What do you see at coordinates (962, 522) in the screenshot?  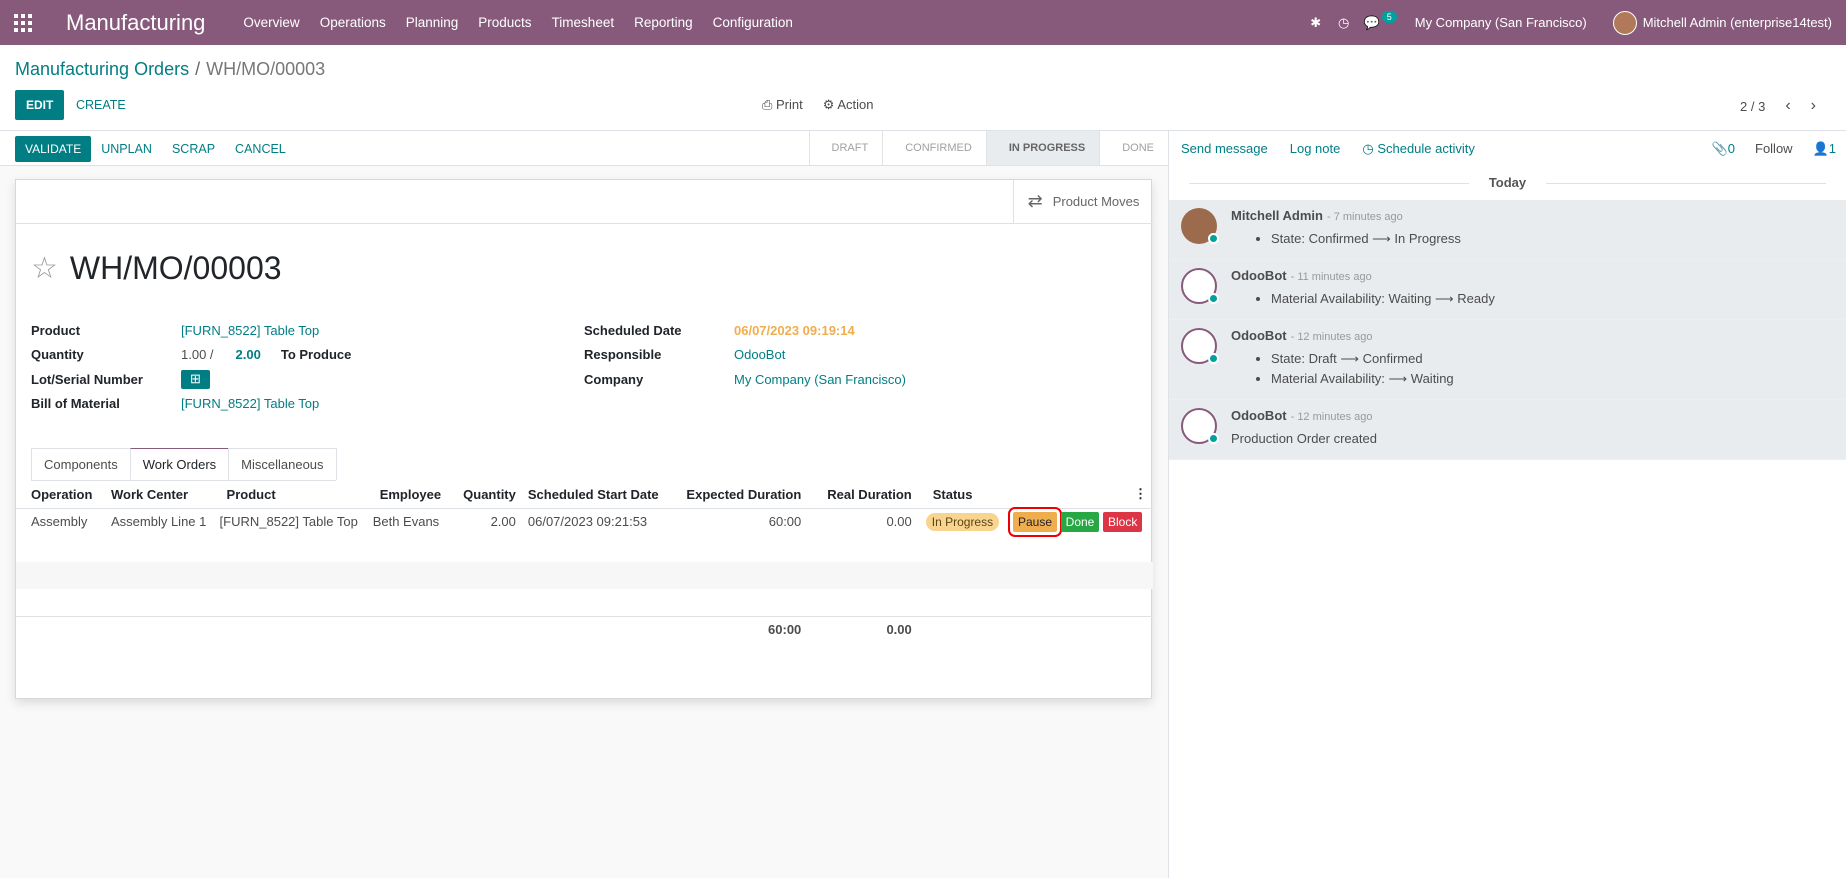 I see `status-badge: In Progress` at bounding box center [962, 522].